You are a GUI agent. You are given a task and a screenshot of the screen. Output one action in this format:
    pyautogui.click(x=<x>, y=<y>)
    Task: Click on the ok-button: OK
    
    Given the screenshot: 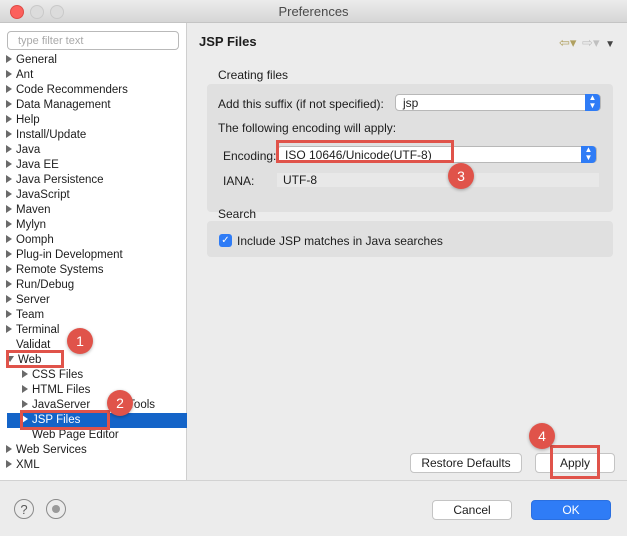 What is the action you would take?
    pyautogui.click(x=571, y=510)
    